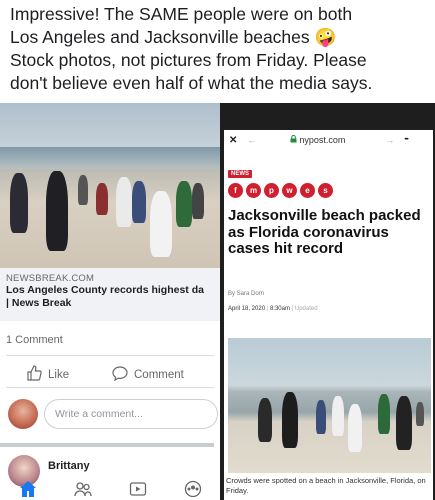 Image resolution: width=435 pixels, height=500 pixels. I want to click on lock-icon, so click(293, 139).